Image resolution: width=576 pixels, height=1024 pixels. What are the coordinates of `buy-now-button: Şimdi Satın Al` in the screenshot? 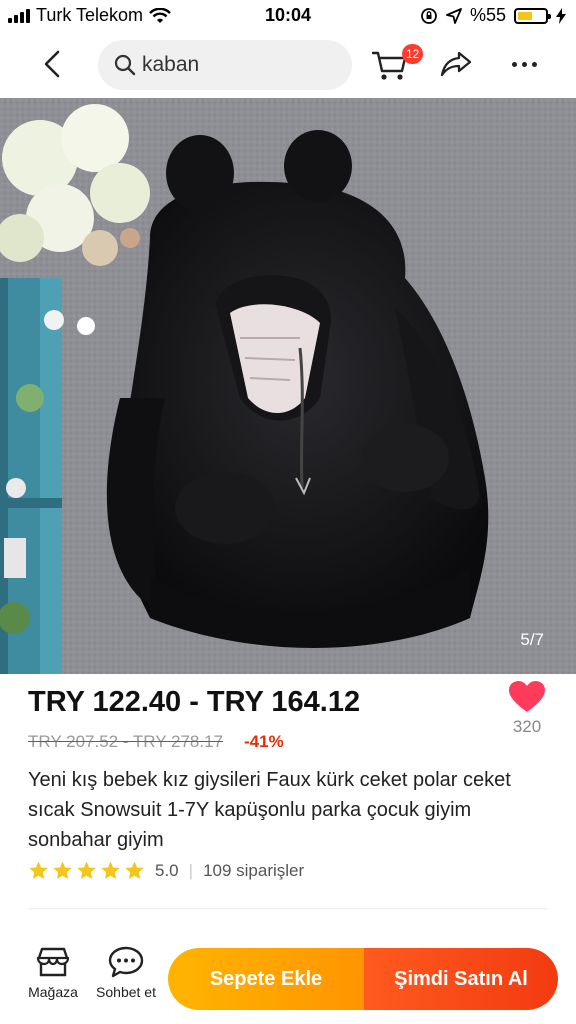 It's located at (461, 979).